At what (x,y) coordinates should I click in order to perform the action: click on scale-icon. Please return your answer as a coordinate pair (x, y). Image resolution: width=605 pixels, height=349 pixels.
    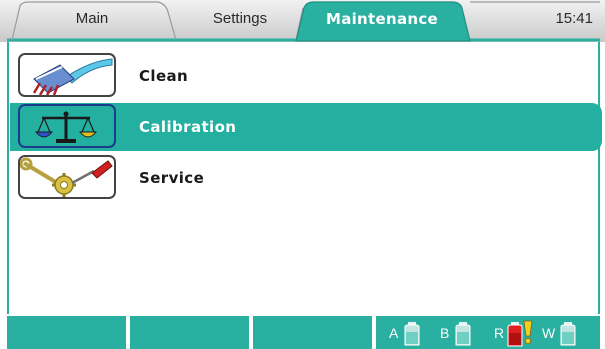
    Looking at the image, I should click on (67, 126).